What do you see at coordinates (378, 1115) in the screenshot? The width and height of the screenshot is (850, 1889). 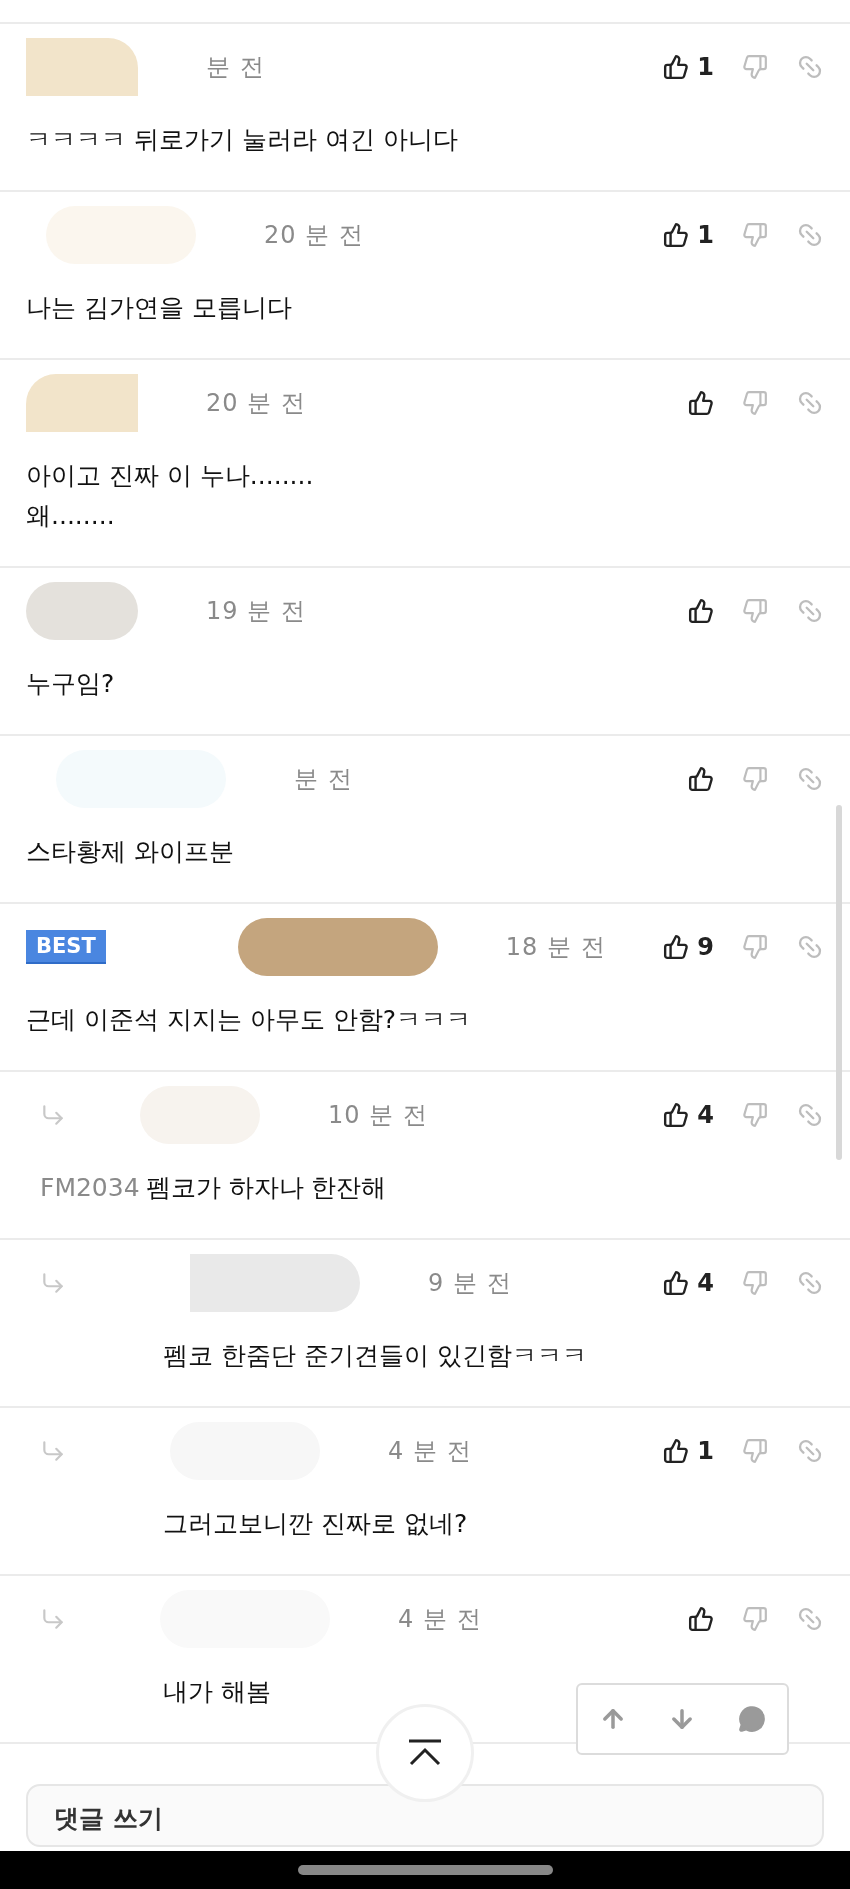 I see `comment-time: 10 분 전` at bounding box center [378, 1115].